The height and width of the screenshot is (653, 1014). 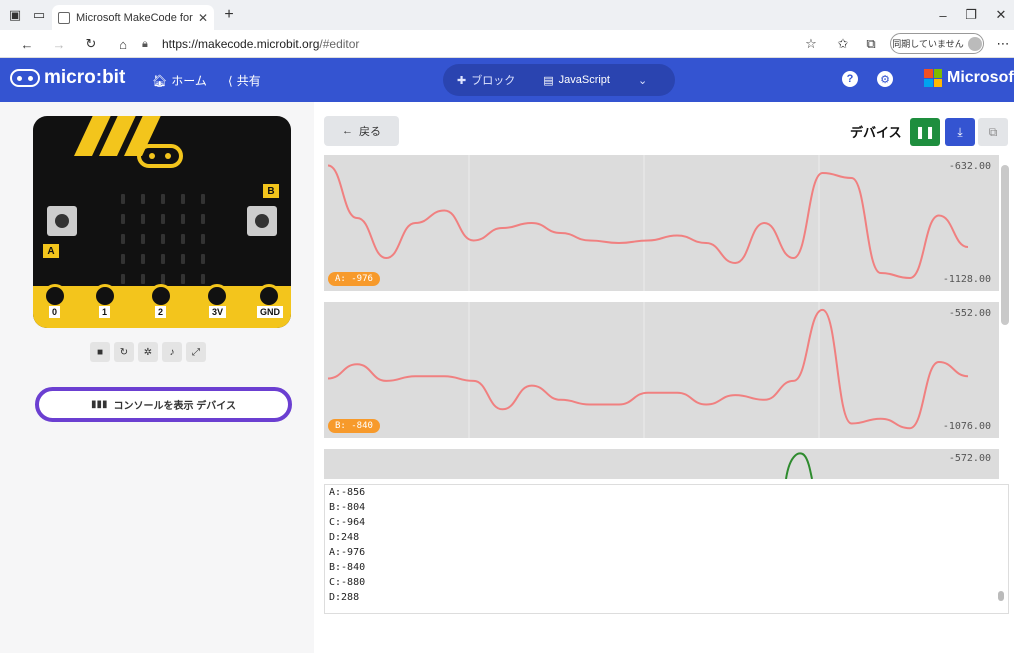 I want to click on arrow-left-icon: ←, so click(x=347, y=131).